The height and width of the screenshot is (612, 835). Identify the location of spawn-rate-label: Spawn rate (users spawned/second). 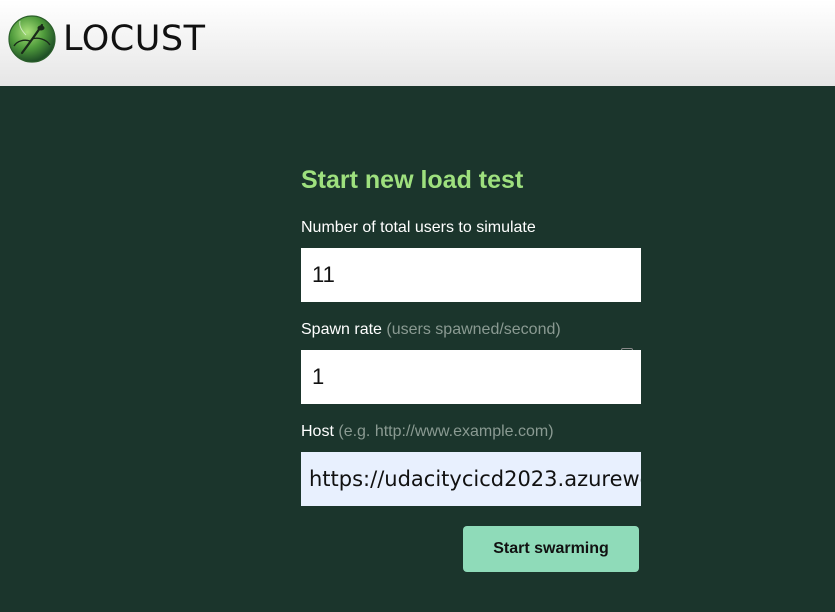
(431, 330).